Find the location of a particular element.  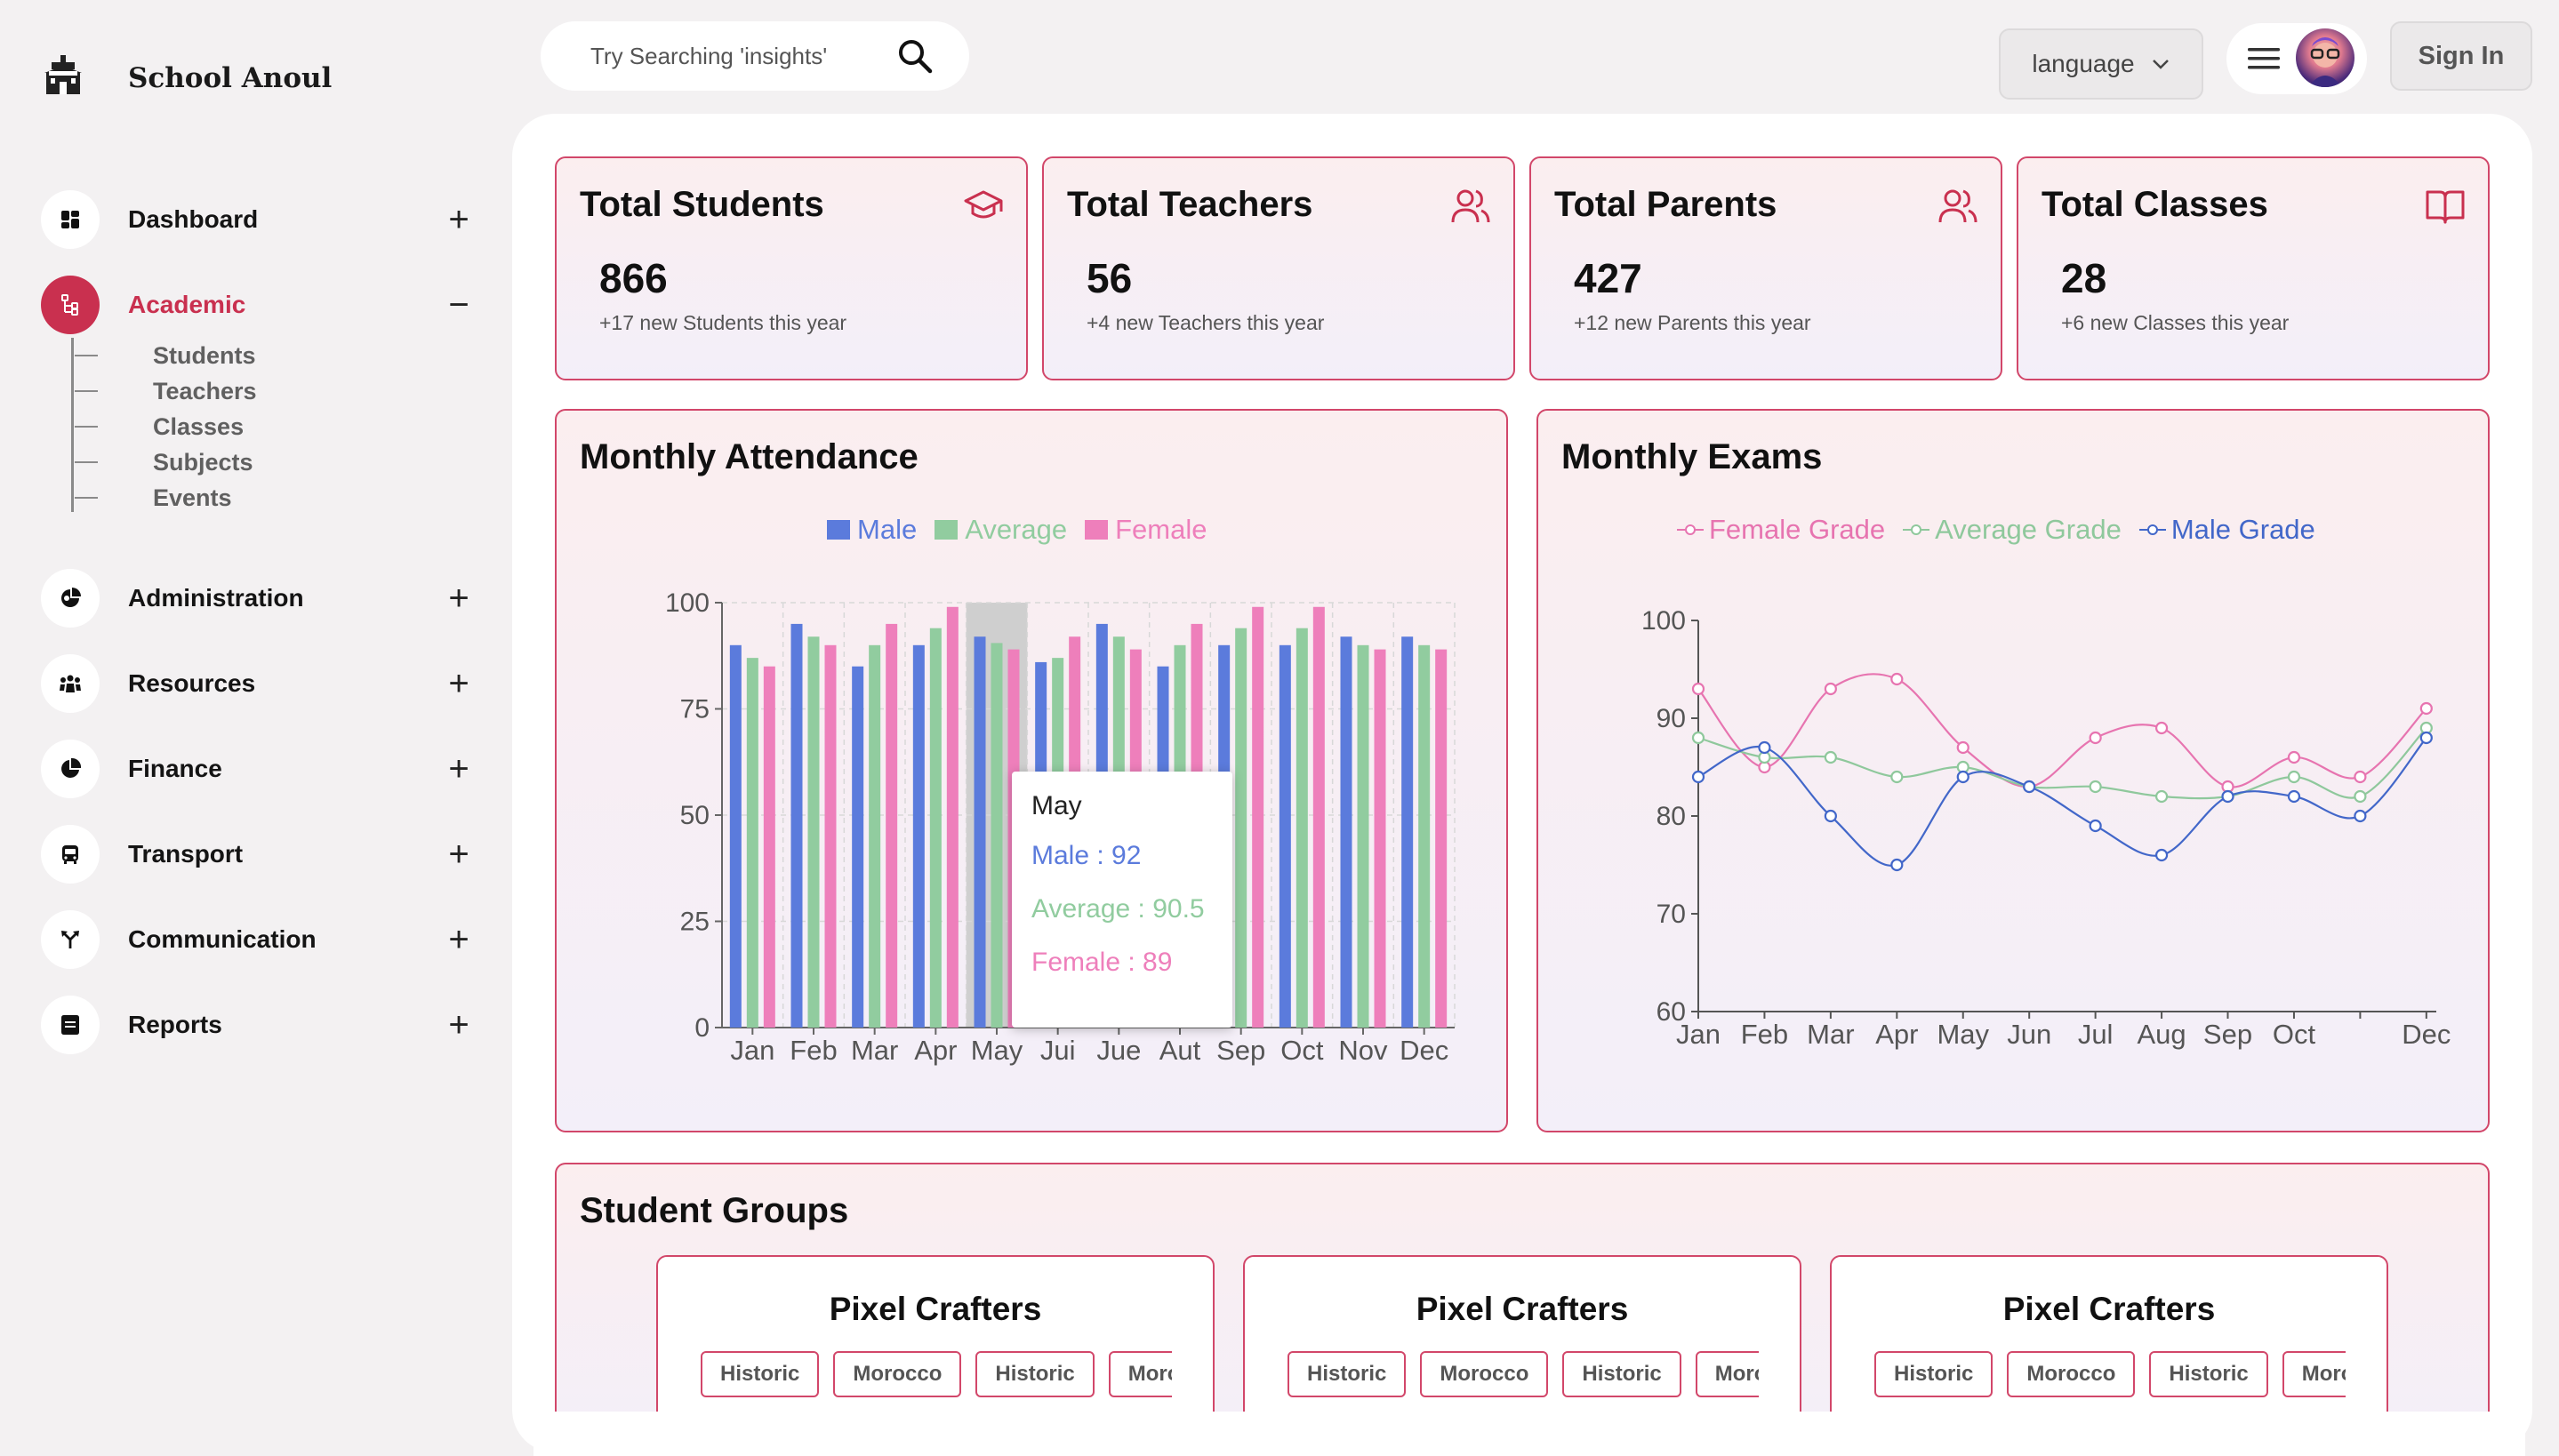

sidebar-item-communication: Communication + is located at coordinates (259, 939).